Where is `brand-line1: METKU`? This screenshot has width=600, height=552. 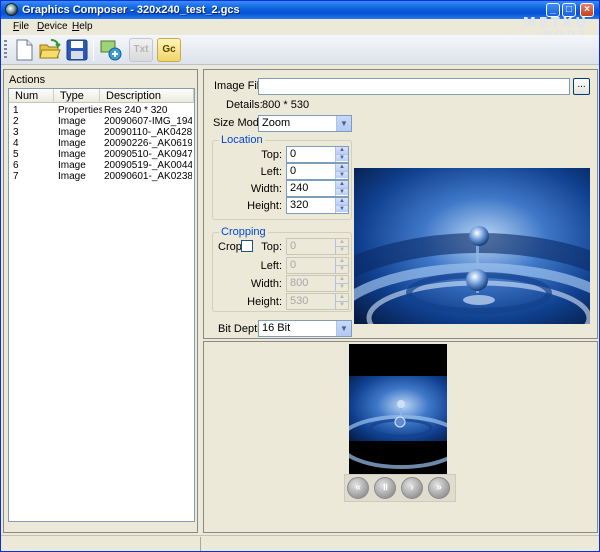 brand-line1: METKU is located at coordinates (555, 23).